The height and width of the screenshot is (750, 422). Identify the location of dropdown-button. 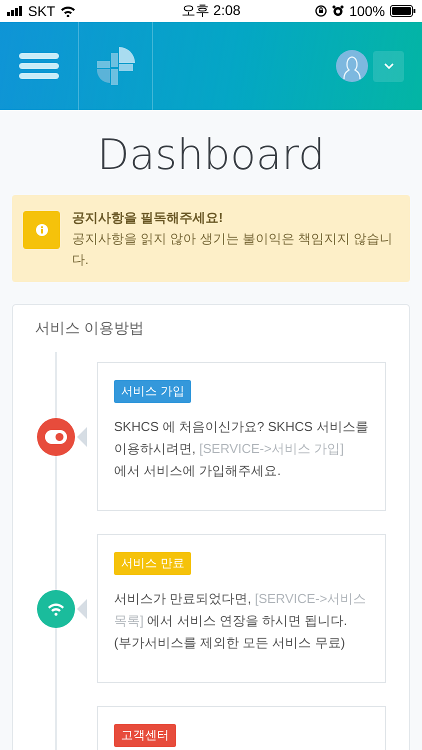
(388, 66).